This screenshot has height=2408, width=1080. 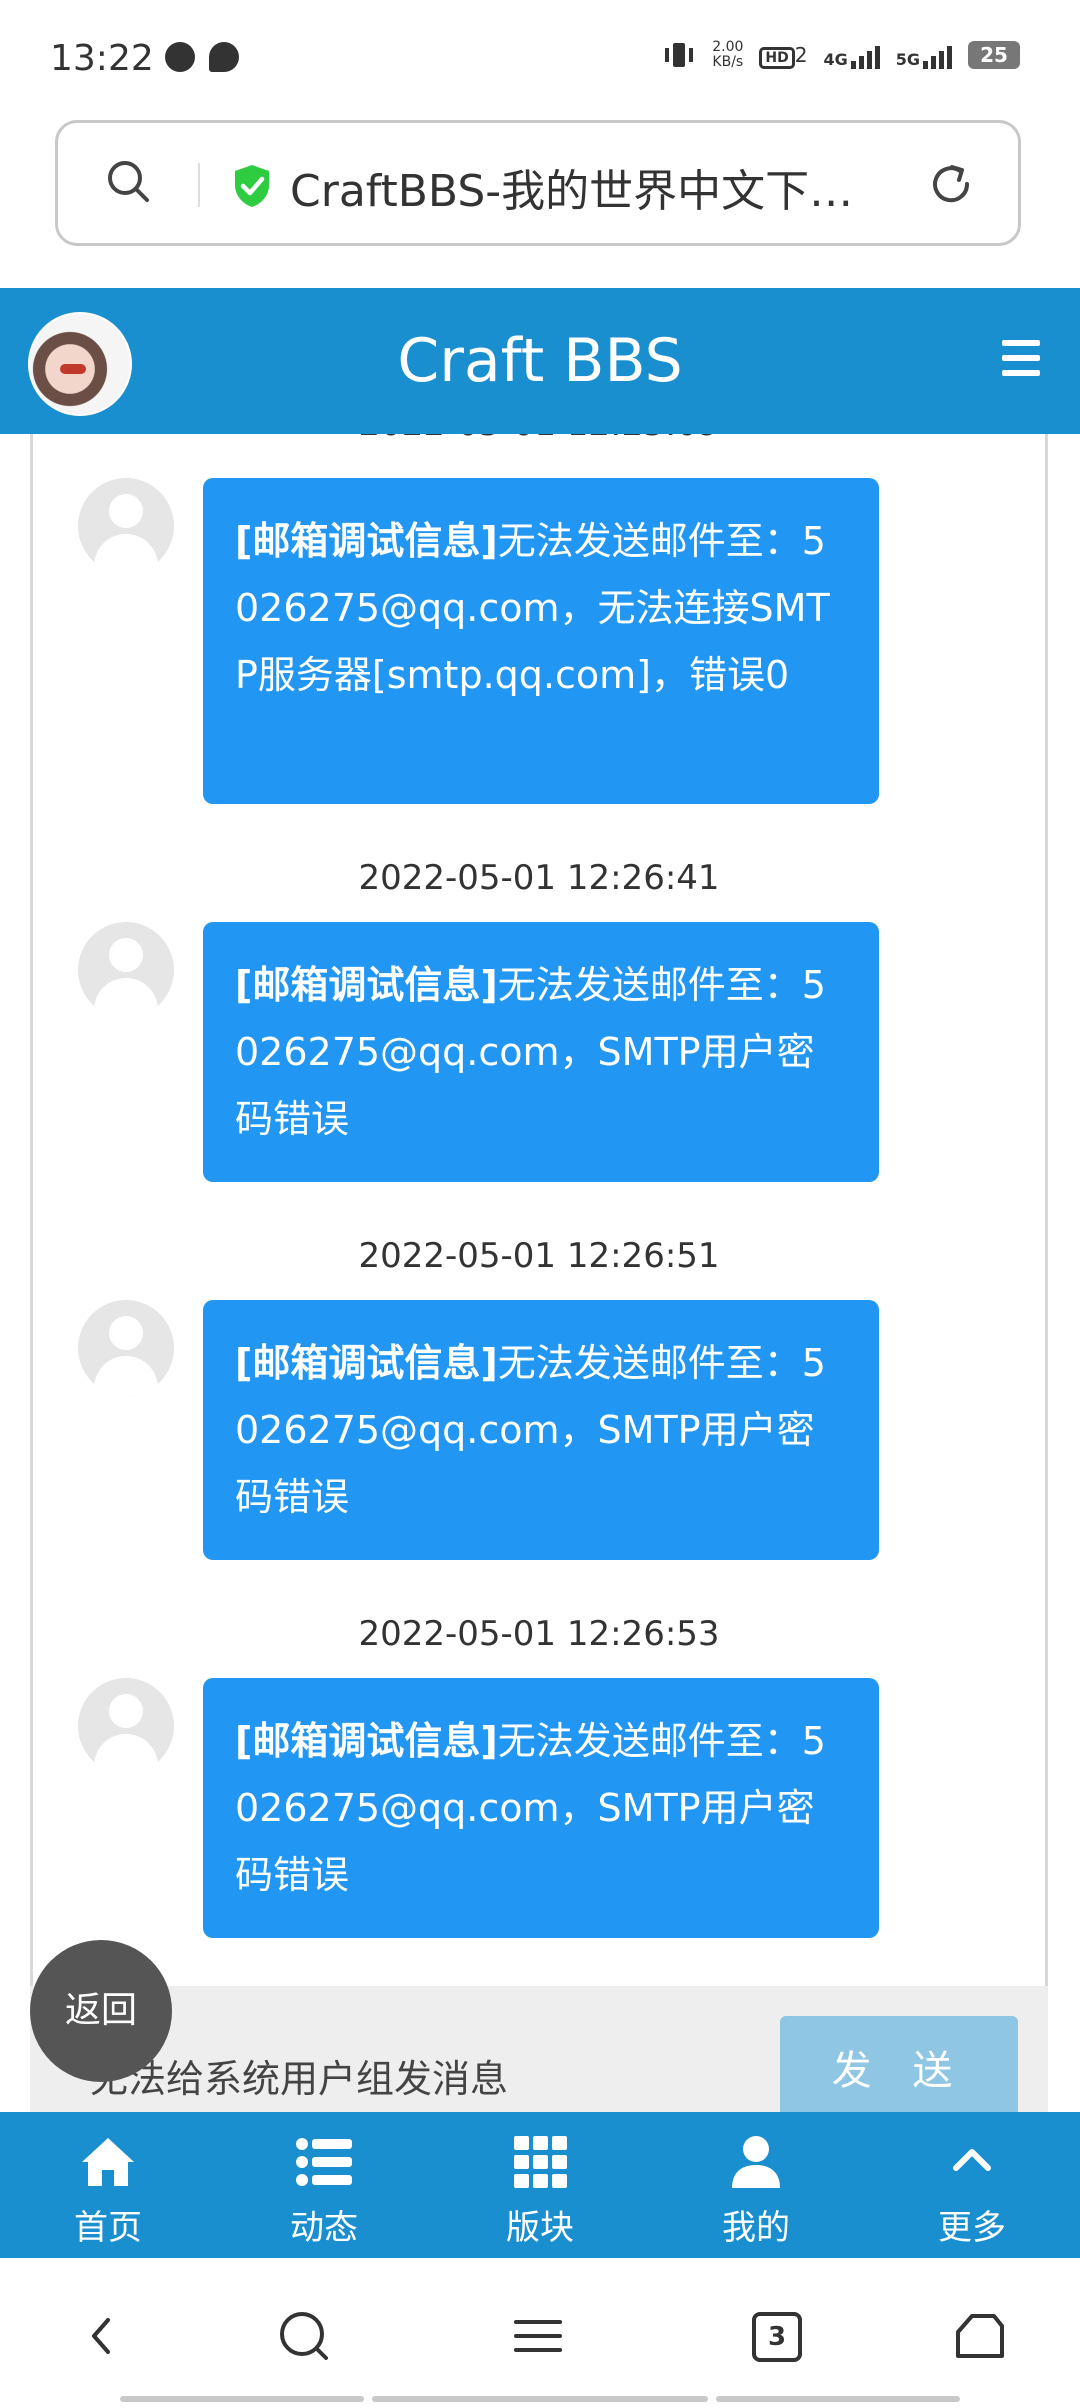 What do you see at coordinates (756, 2228) in the screenshot?
I see `tab-label: 我的` at bounding box center [756, 2228].